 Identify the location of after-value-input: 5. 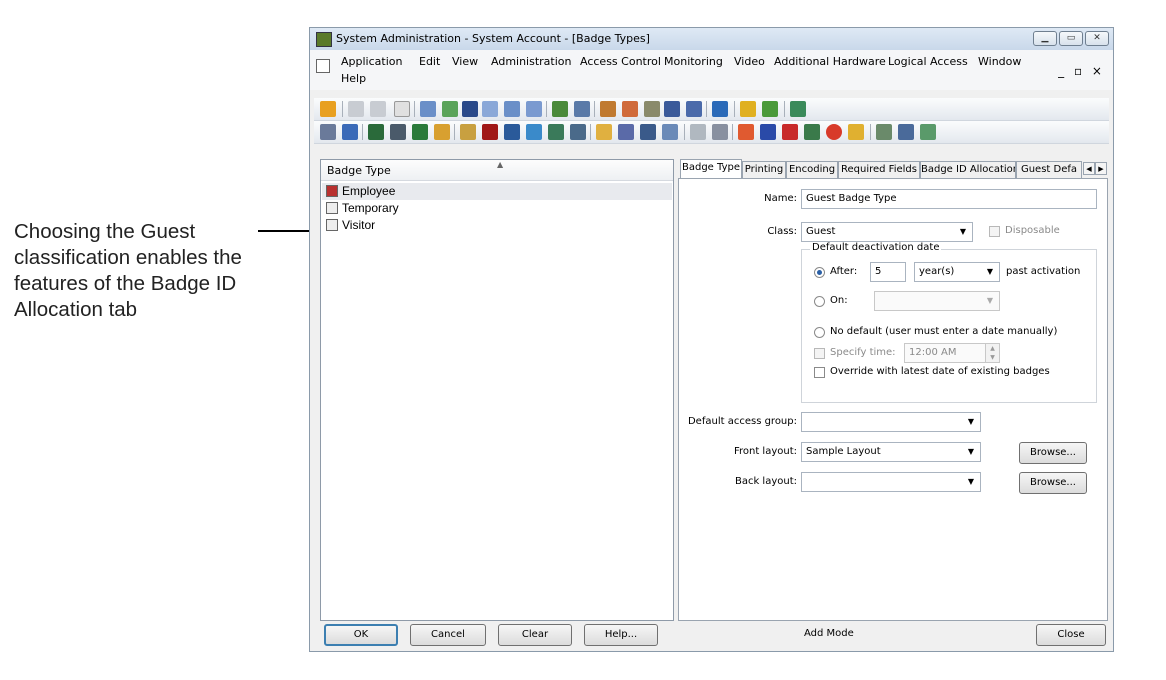
(888, 272).